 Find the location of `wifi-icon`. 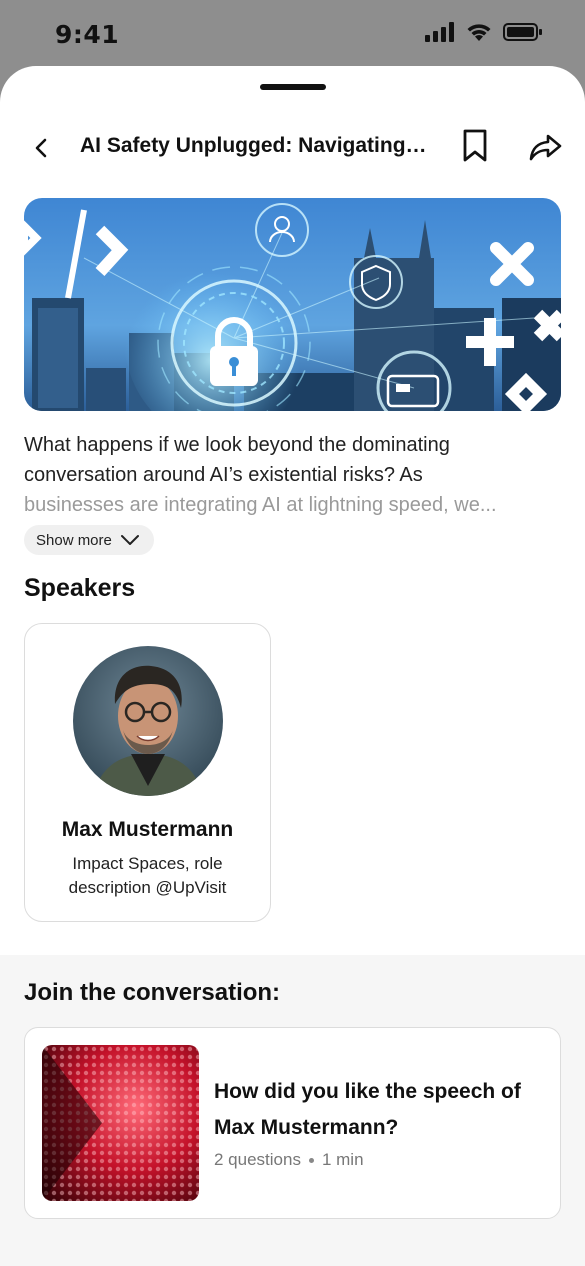

wifi-icon is located at coordinates (479, 32).